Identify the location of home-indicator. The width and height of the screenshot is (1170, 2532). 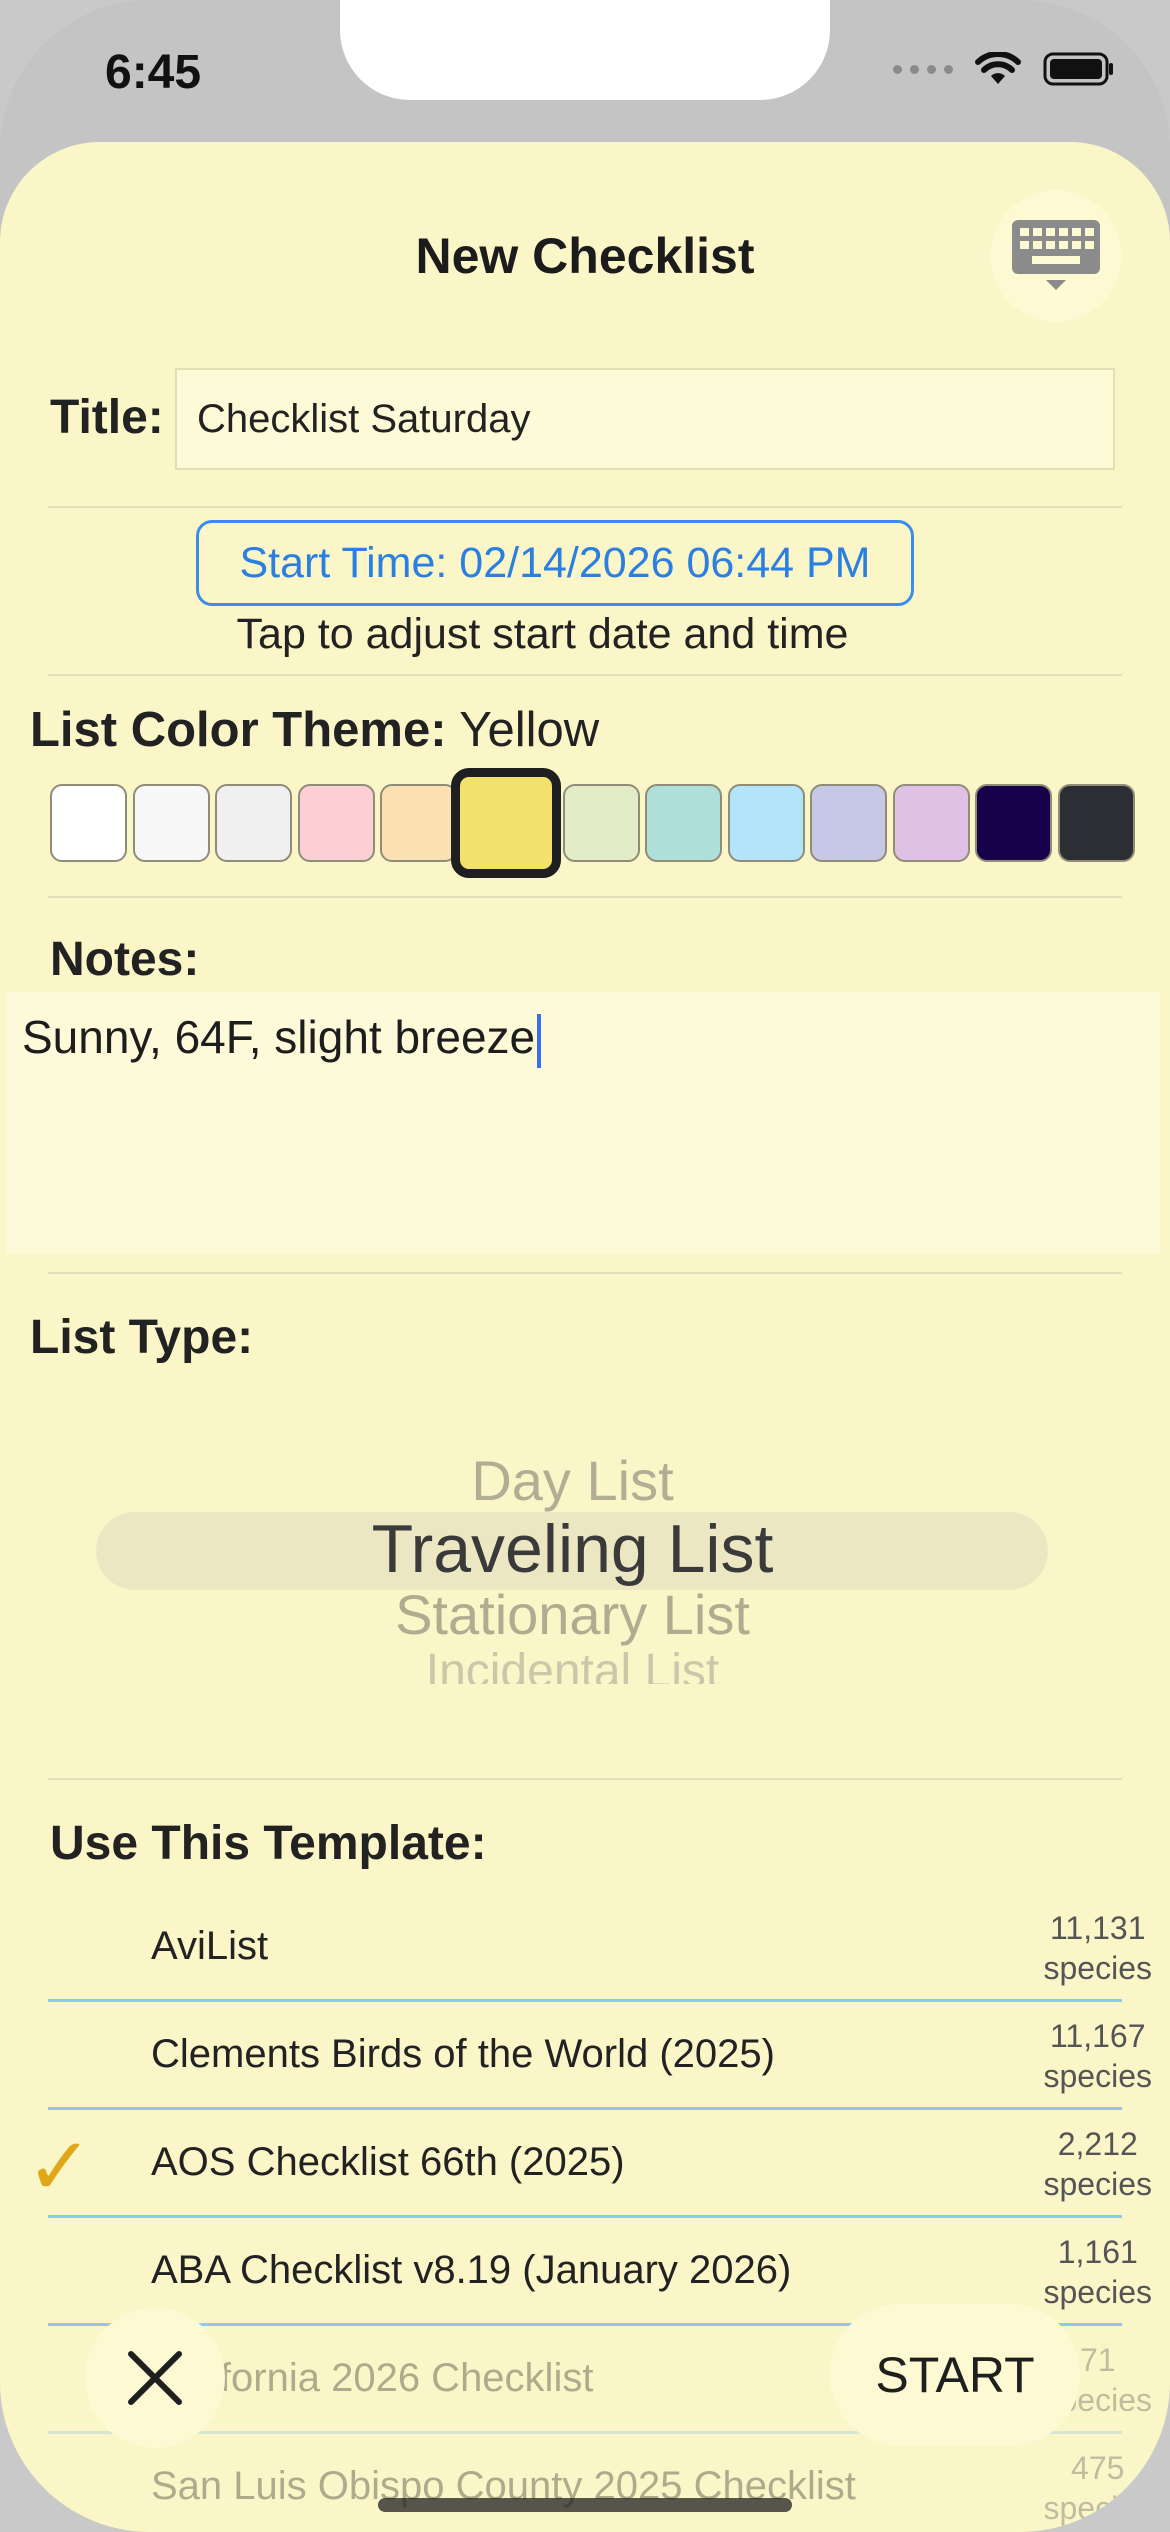
(585, 2505).